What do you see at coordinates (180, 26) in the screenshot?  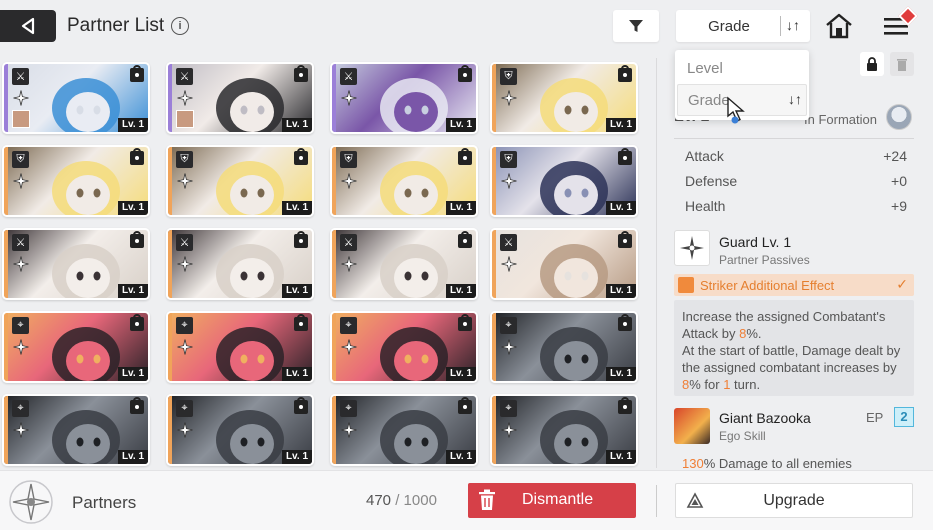 I see `info-icon: i` at bounding box center [180, 26].